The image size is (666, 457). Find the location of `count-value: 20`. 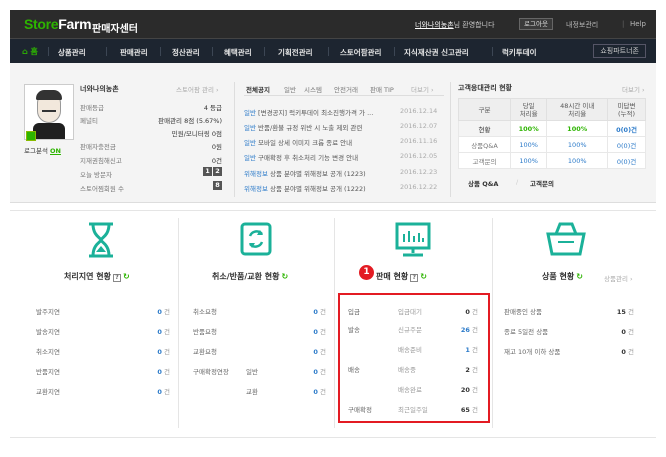

count-value: 20 is located at coordinates (465, 390).